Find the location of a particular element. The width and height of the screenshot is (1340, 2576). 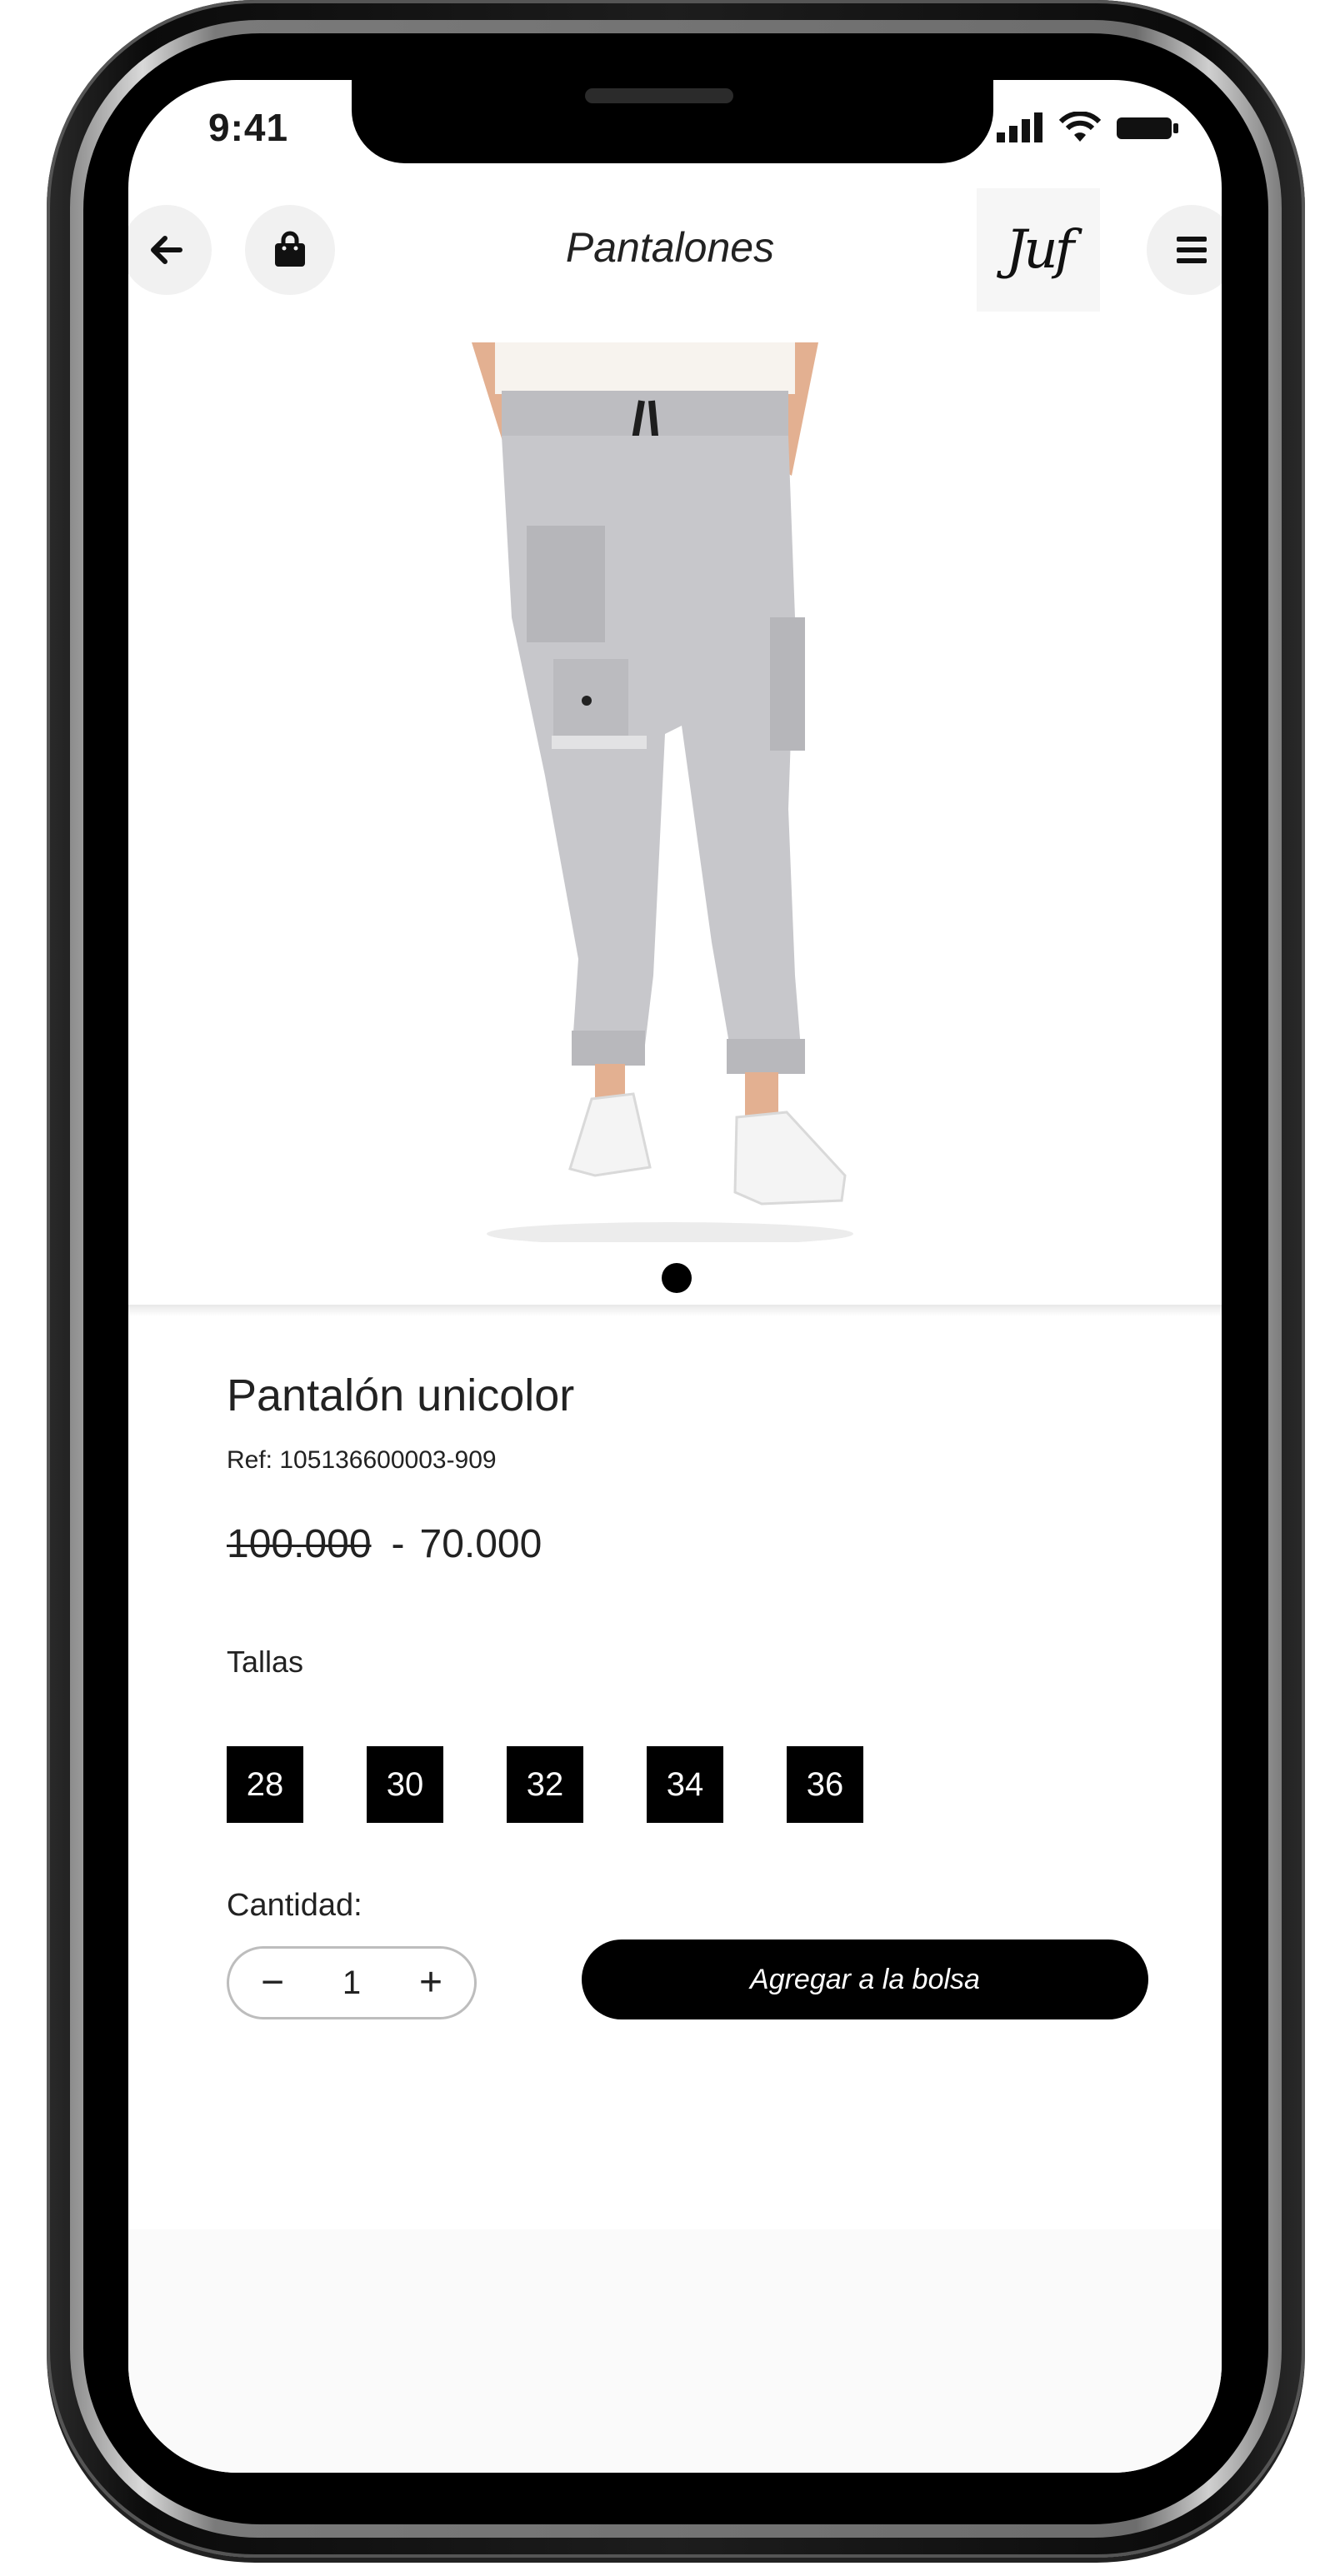

status-time: 9:41 is located at coordinates (248, 127).